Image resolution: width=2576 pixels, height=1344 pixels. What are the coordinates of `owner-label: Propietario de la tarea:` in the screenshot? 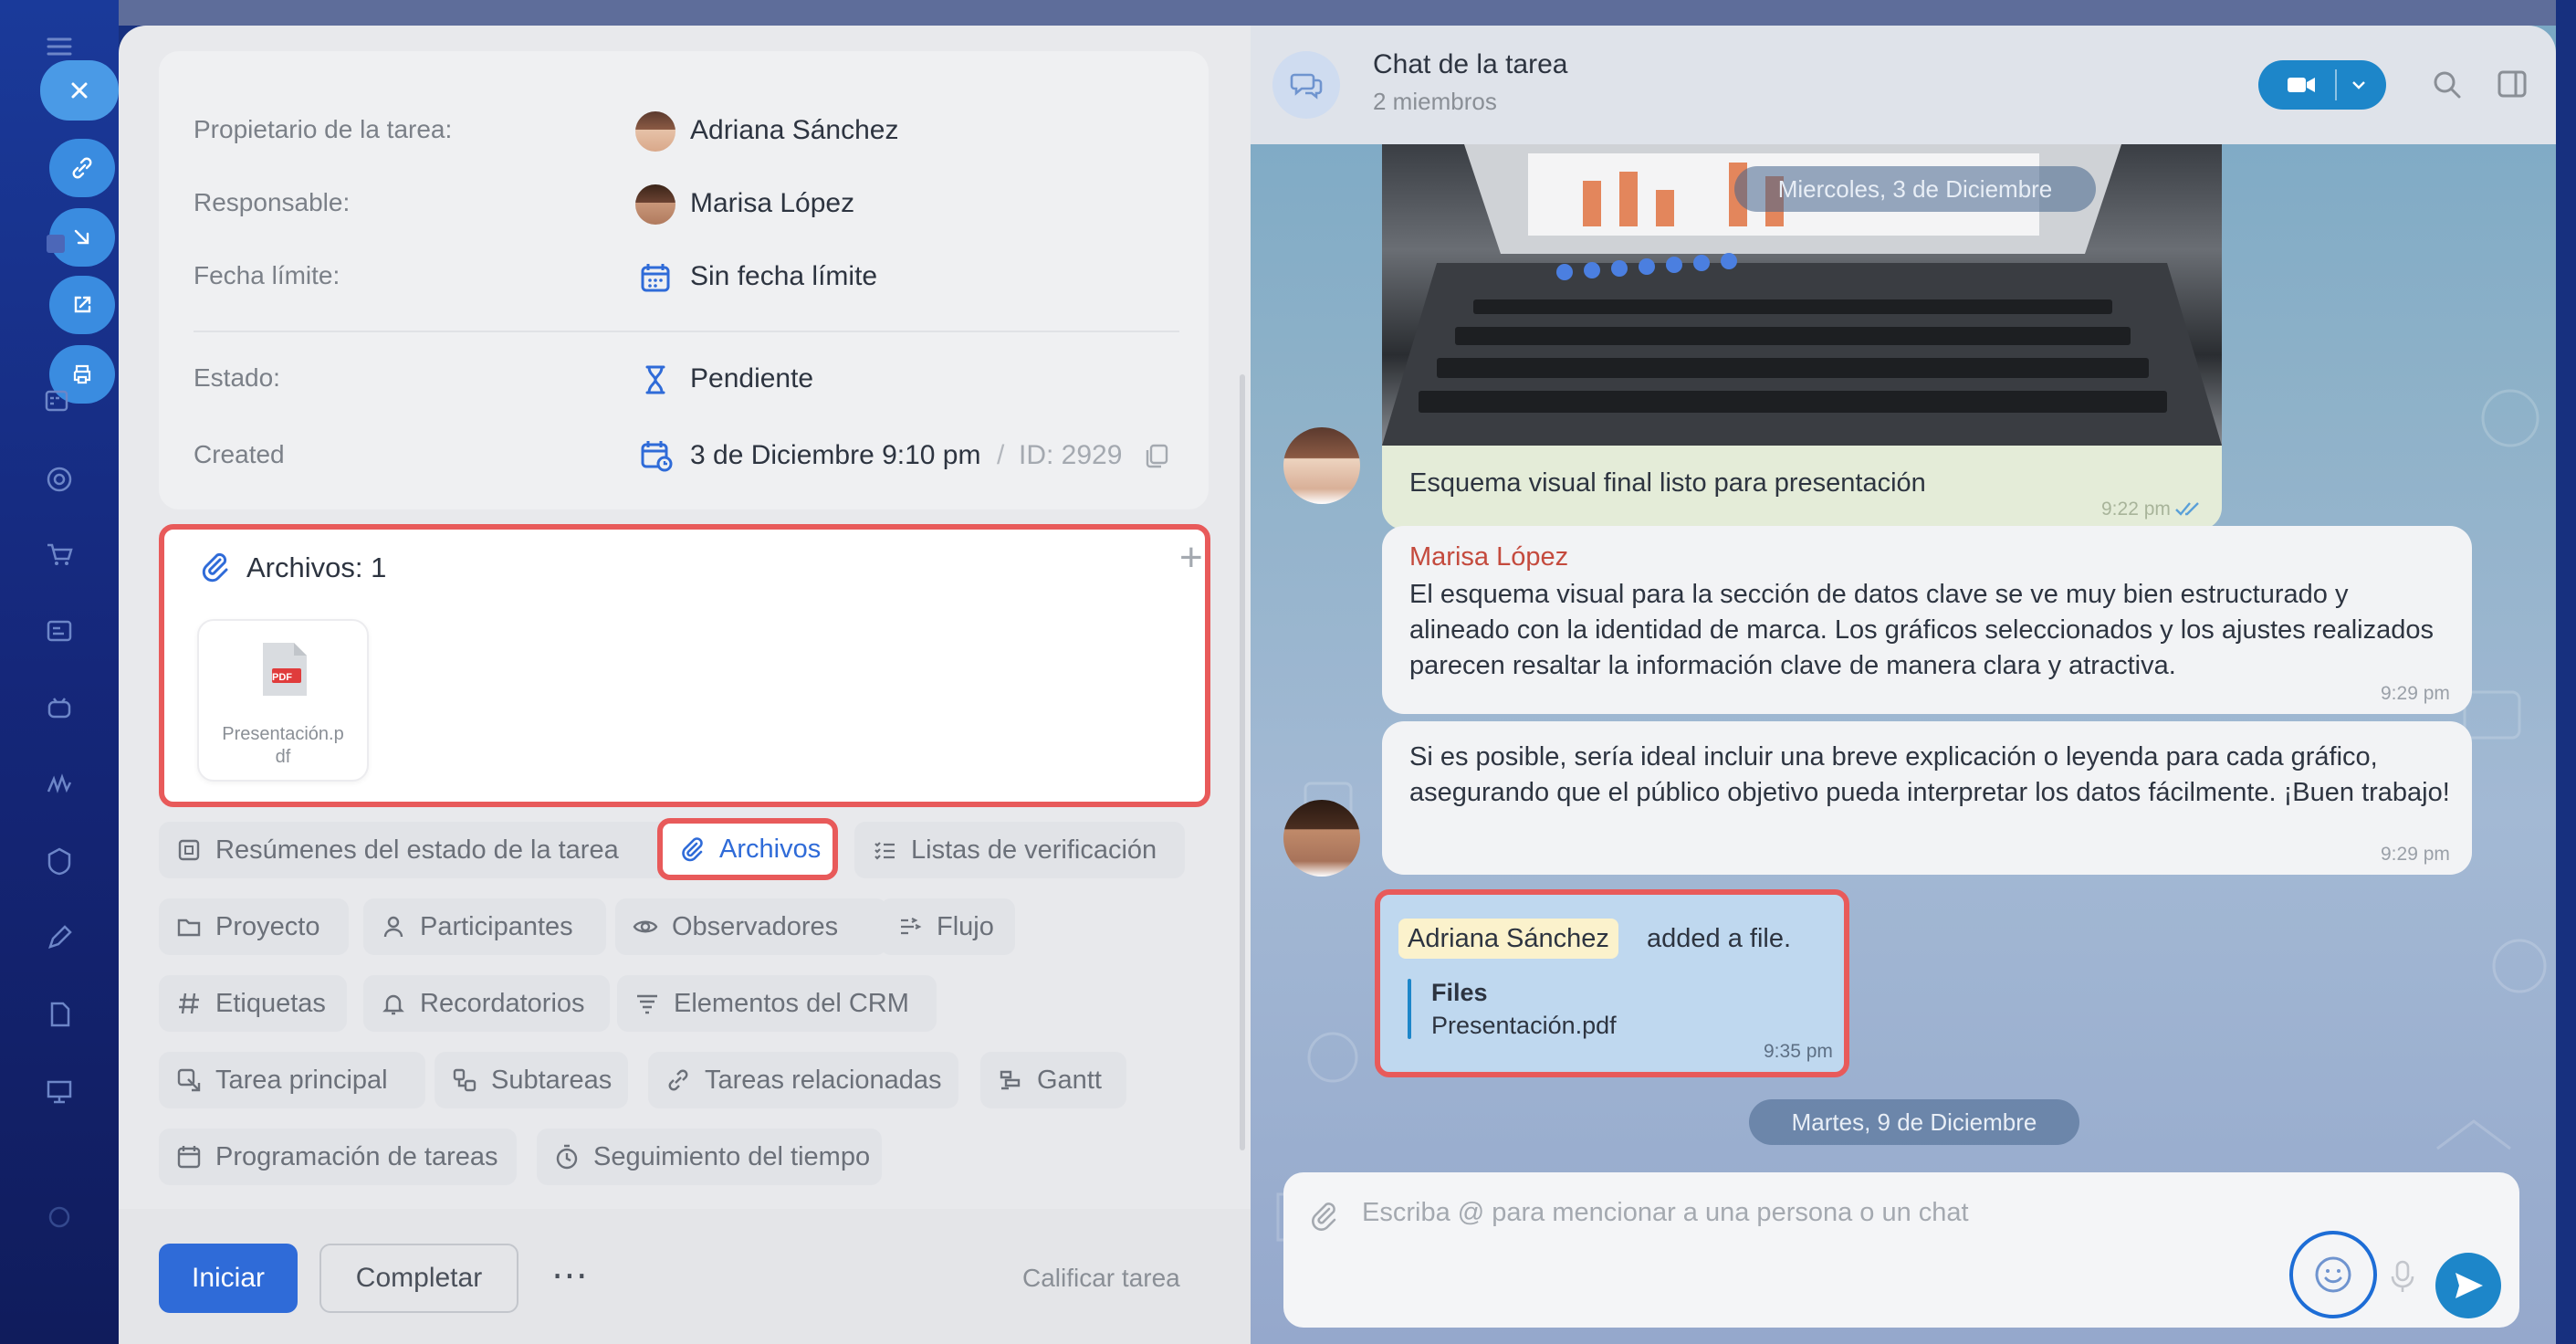 It's located at (324, 129).